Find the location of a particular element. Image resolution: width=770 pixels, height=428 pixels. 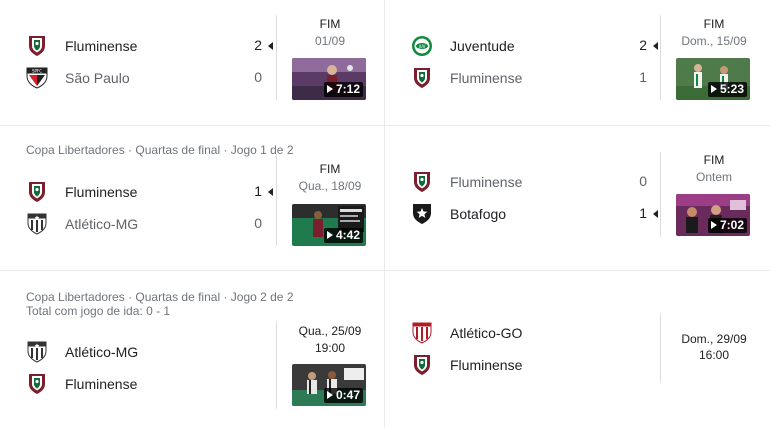

video-duration: 7:02 is located at coordinates (727, 225).